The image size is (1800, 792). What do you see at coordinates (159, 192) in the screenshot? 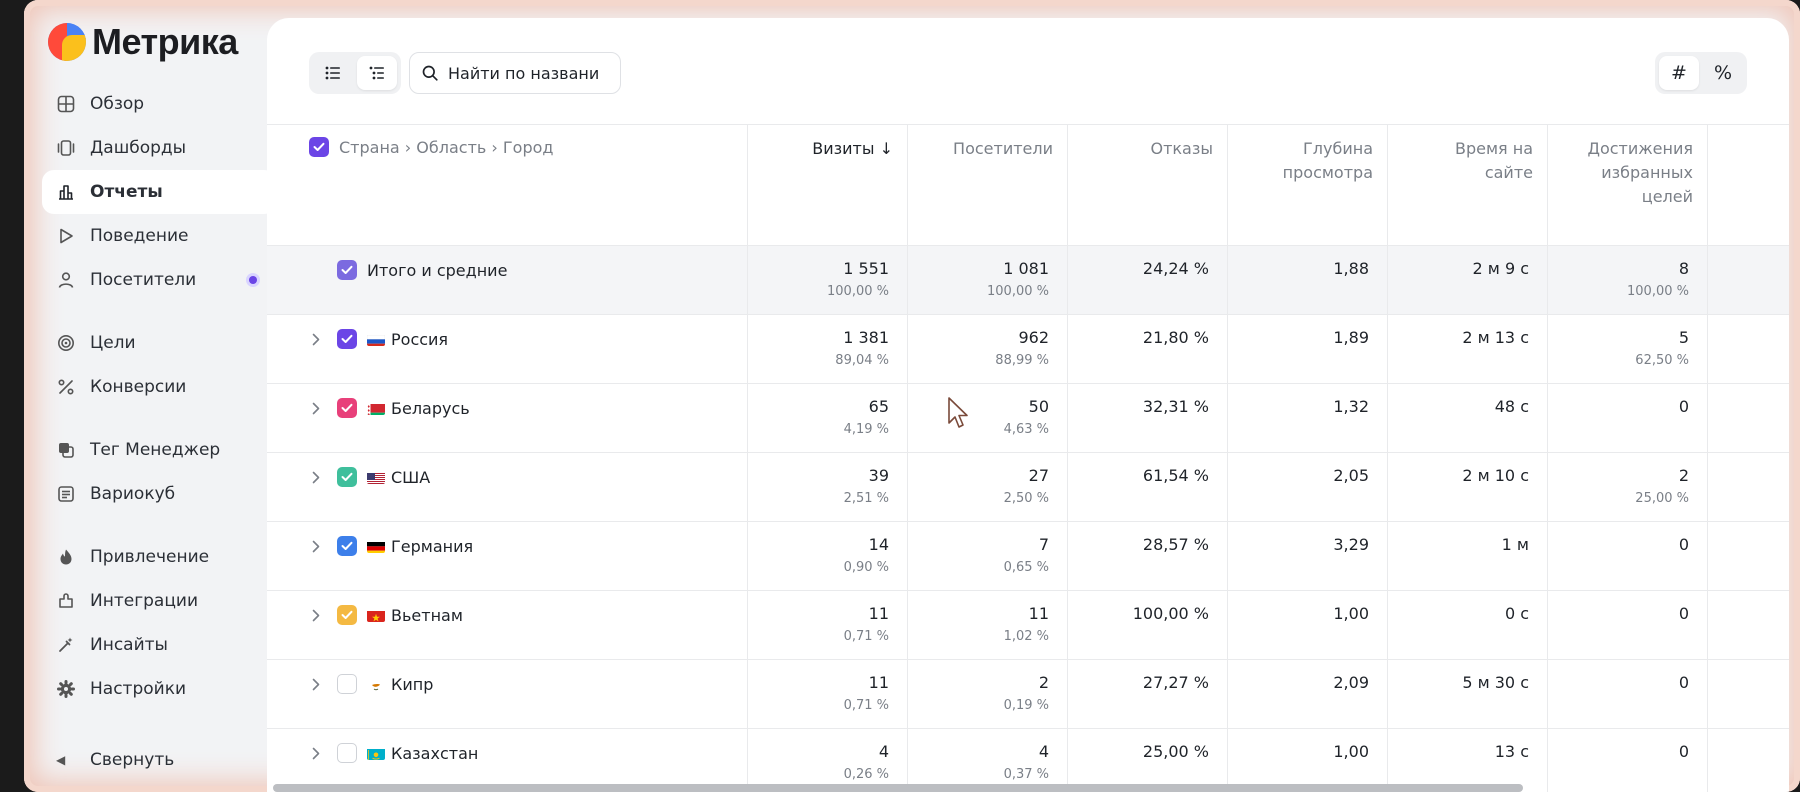
I see `sidebar-item-reports: Отчеты` at bounding box center [159, 192].